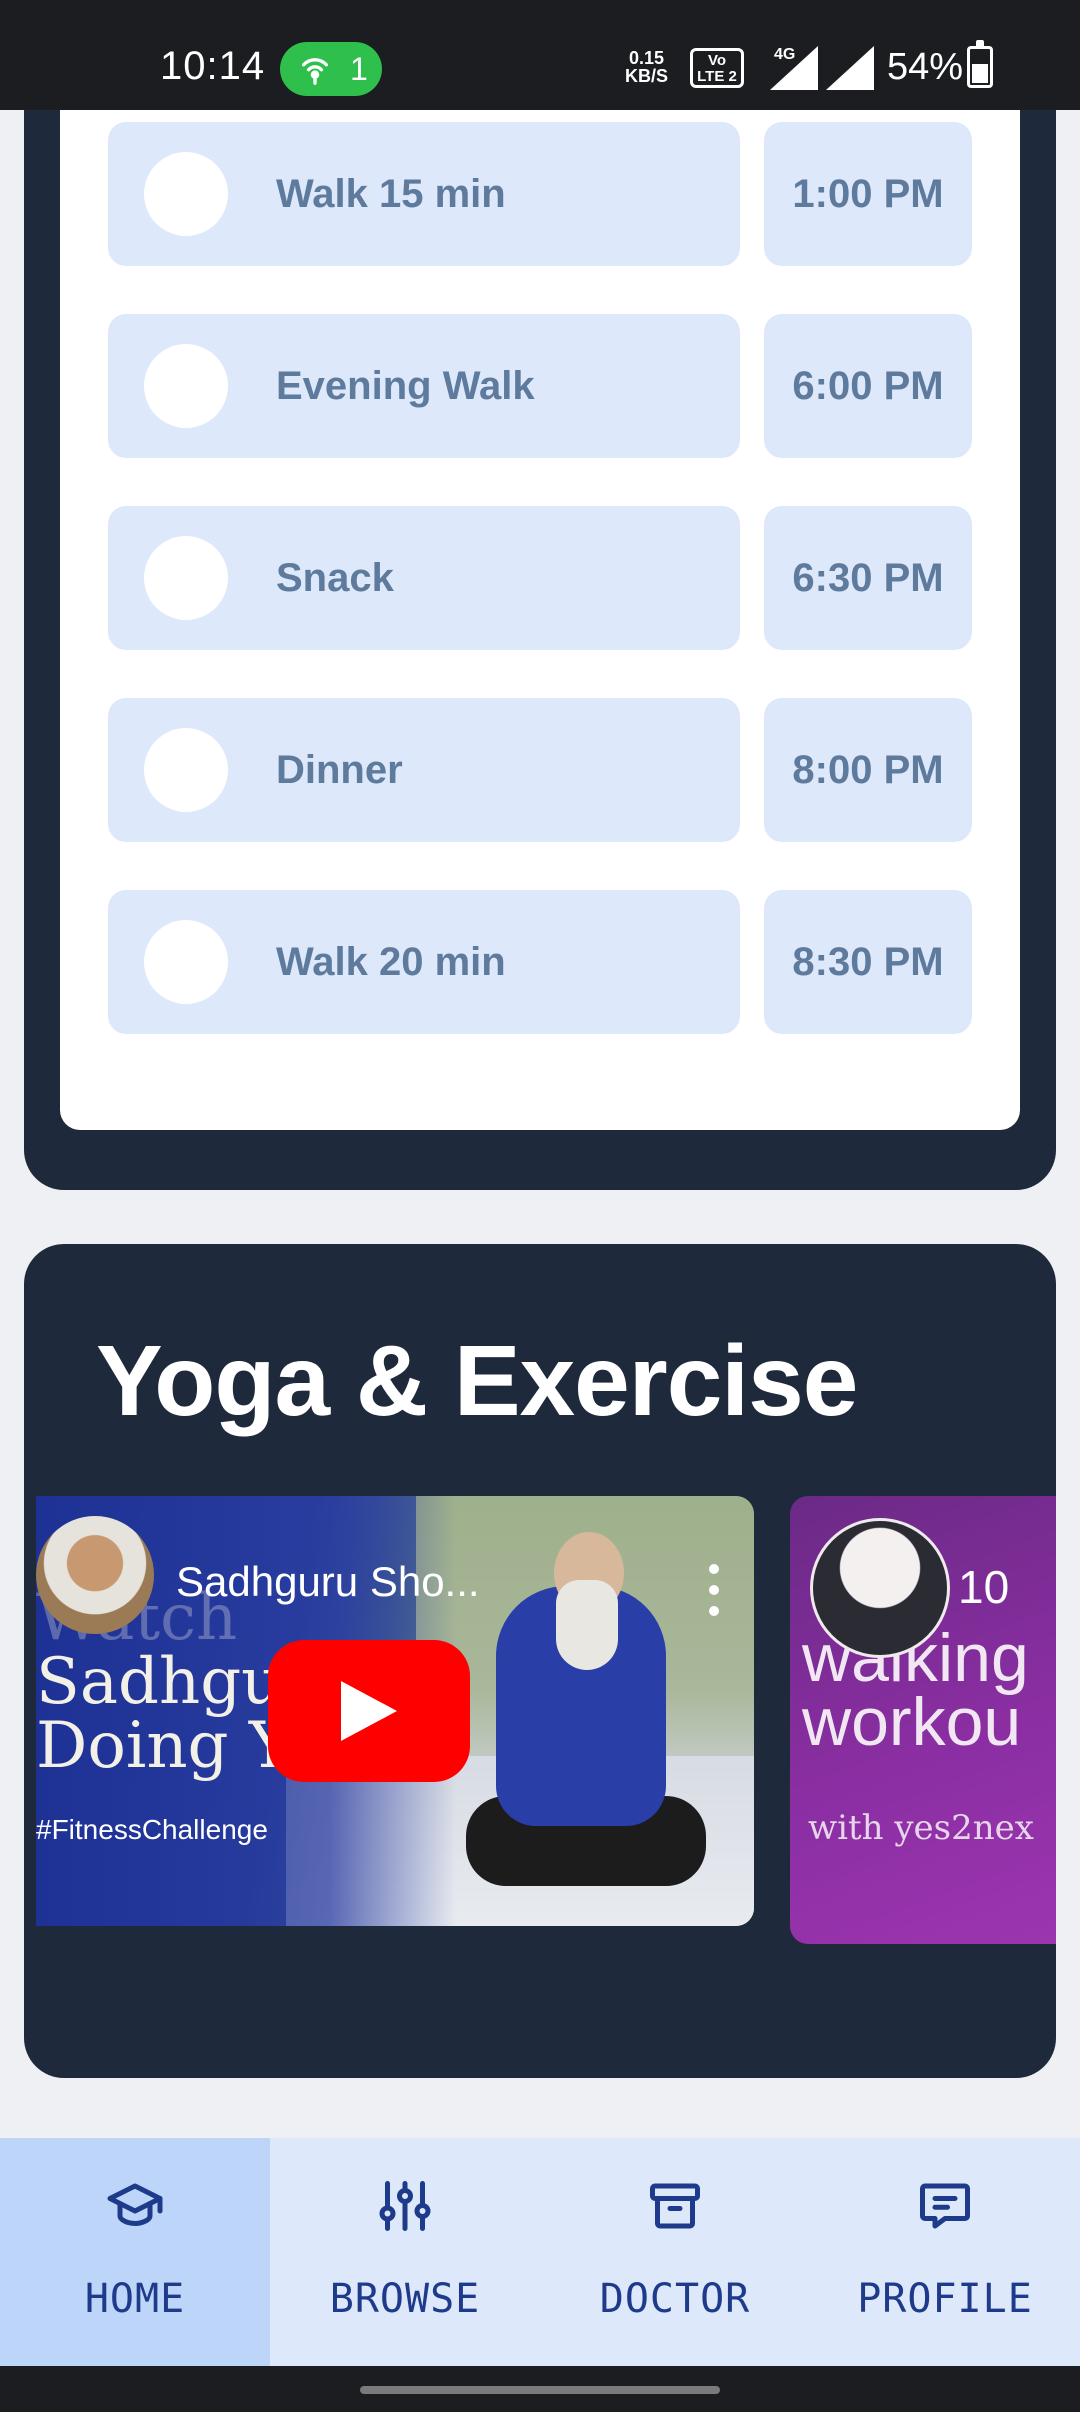  Describe the element at coordinates (405, 2299) in the screenshot. I see `nav-label: BROWSE` at that location.